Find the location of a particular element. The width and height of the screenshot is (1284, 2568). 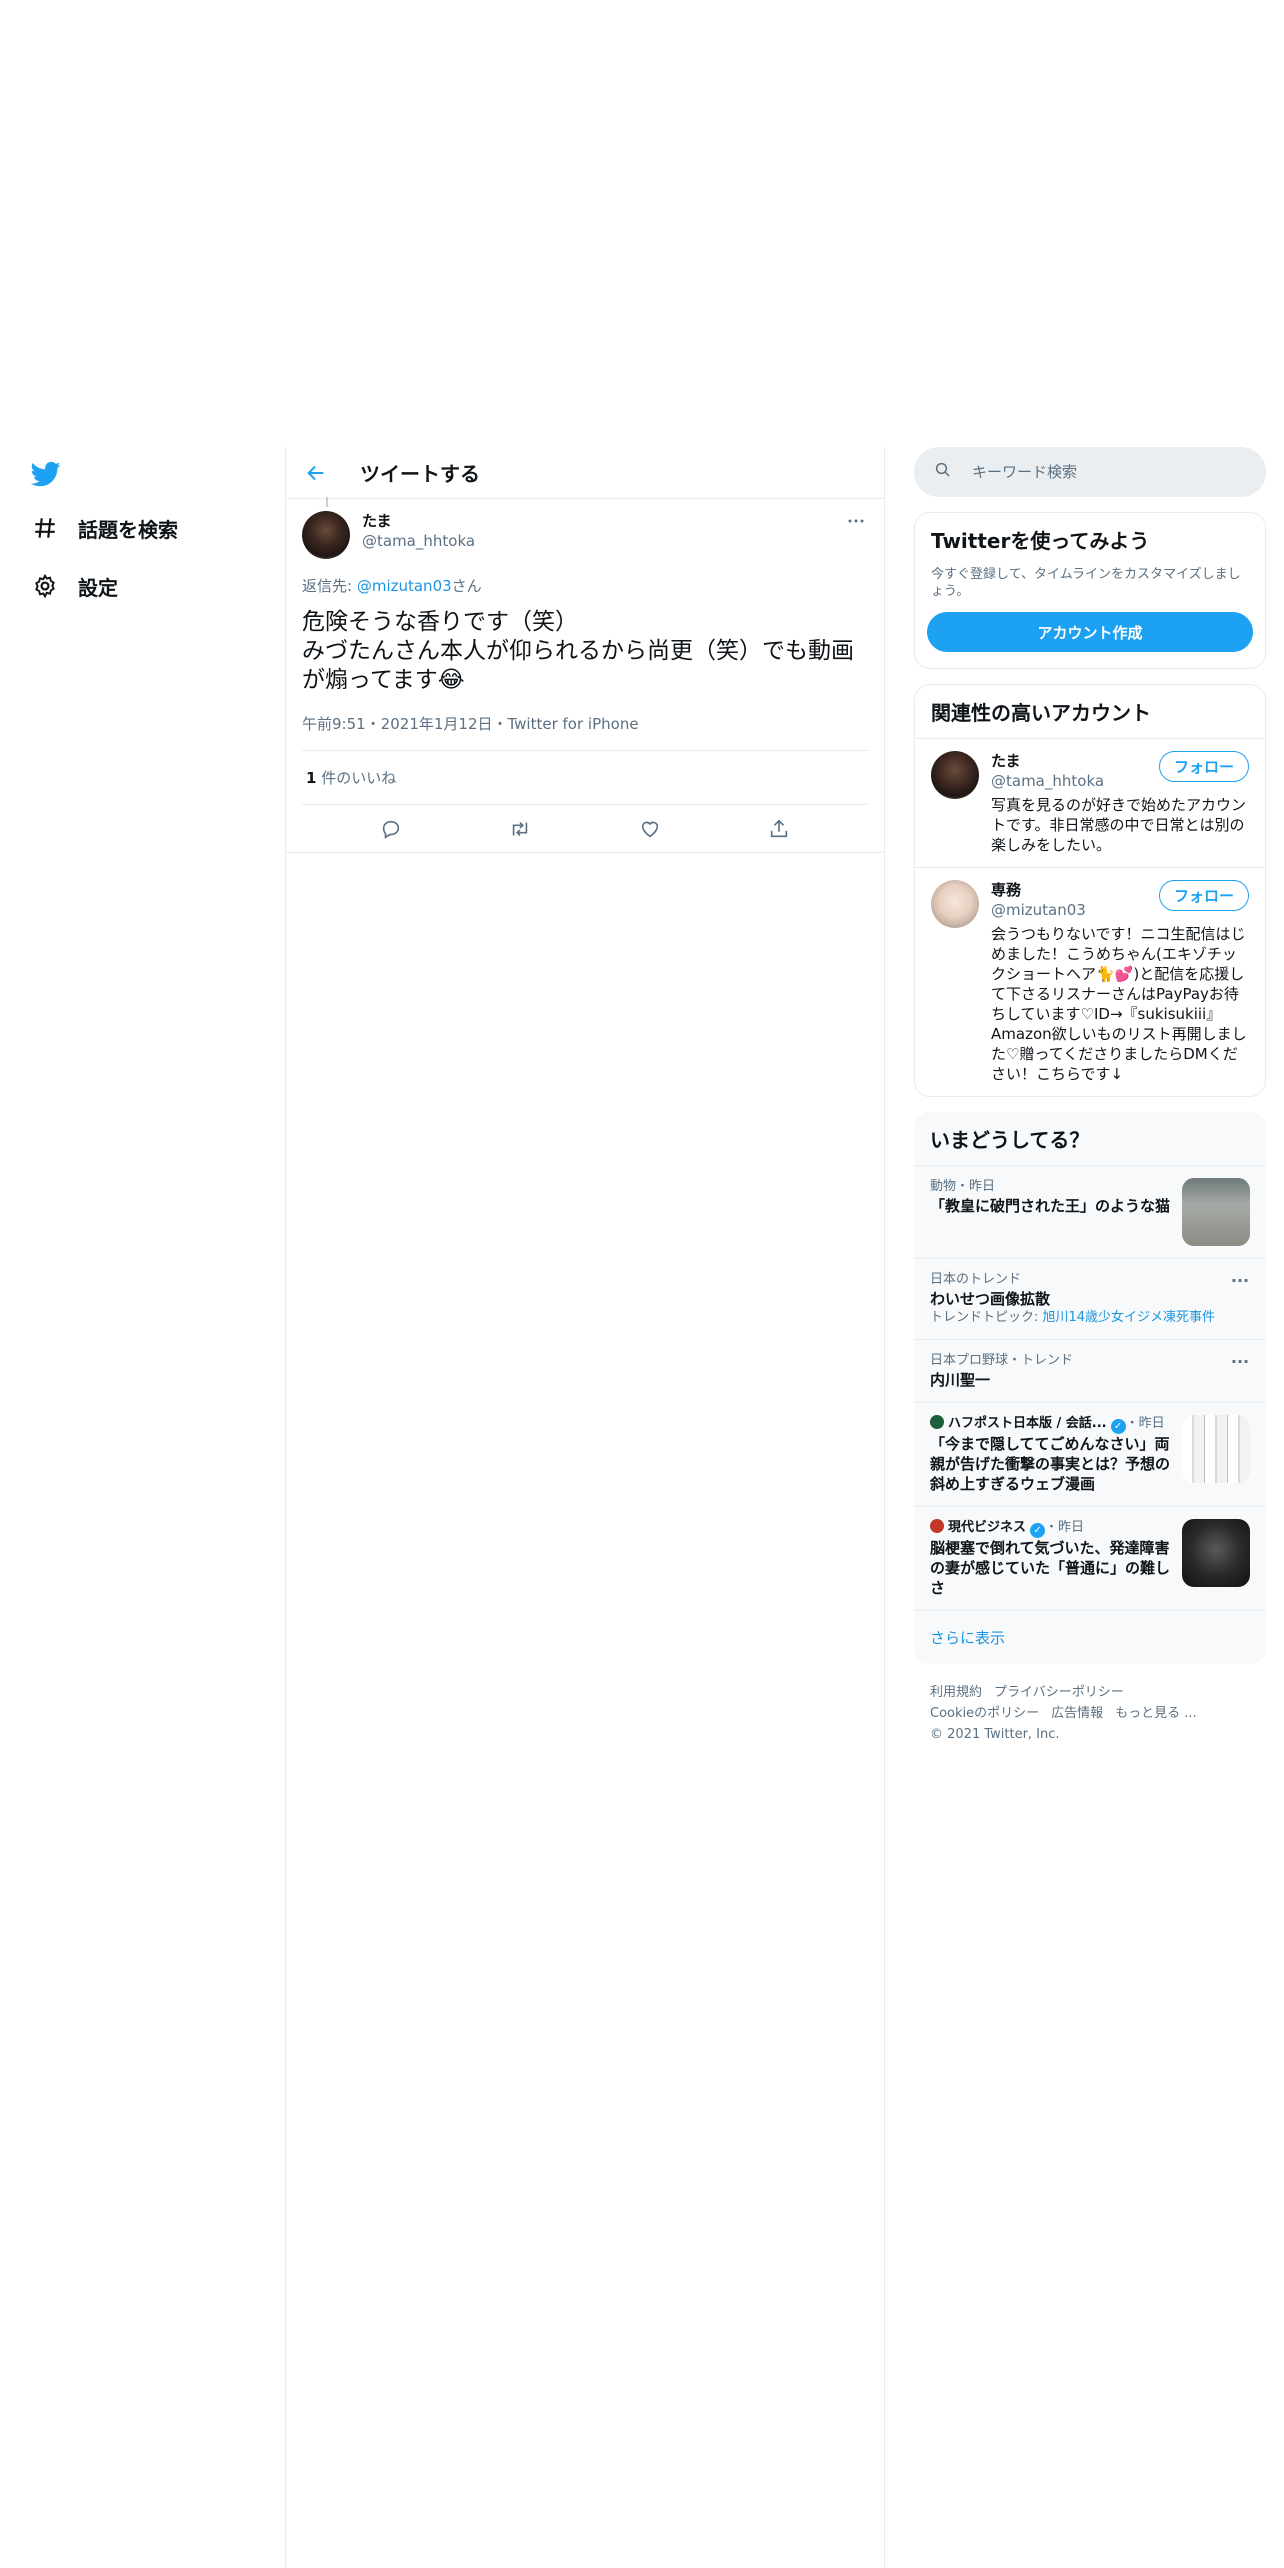

trend-title: わいせつ画像拡散 is located at coordinates (990, 1299).